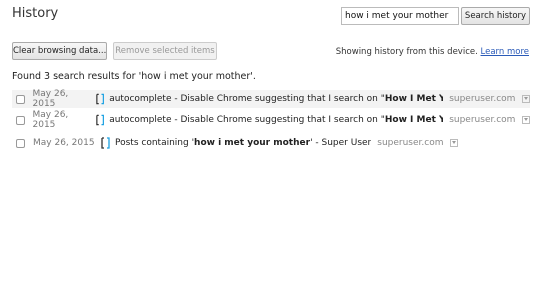  I want to click on search-history-button: Search history, so click(495, 16).